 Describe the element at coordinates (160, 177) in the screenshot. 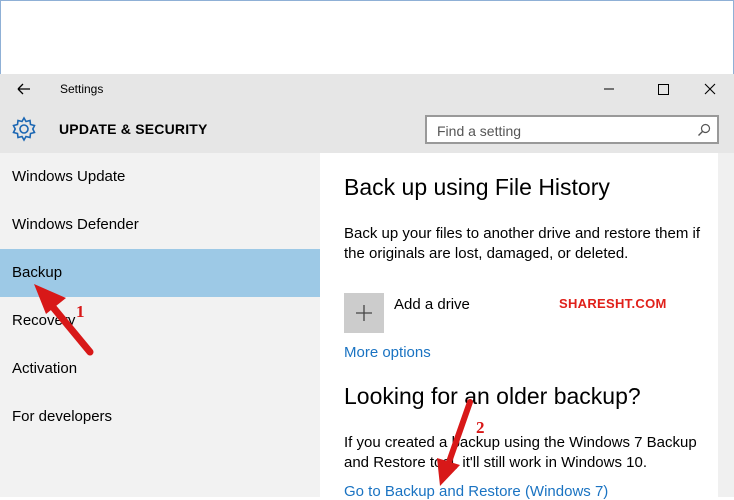

I see `sidebar-item-windows-update: Windows Update` at that location.